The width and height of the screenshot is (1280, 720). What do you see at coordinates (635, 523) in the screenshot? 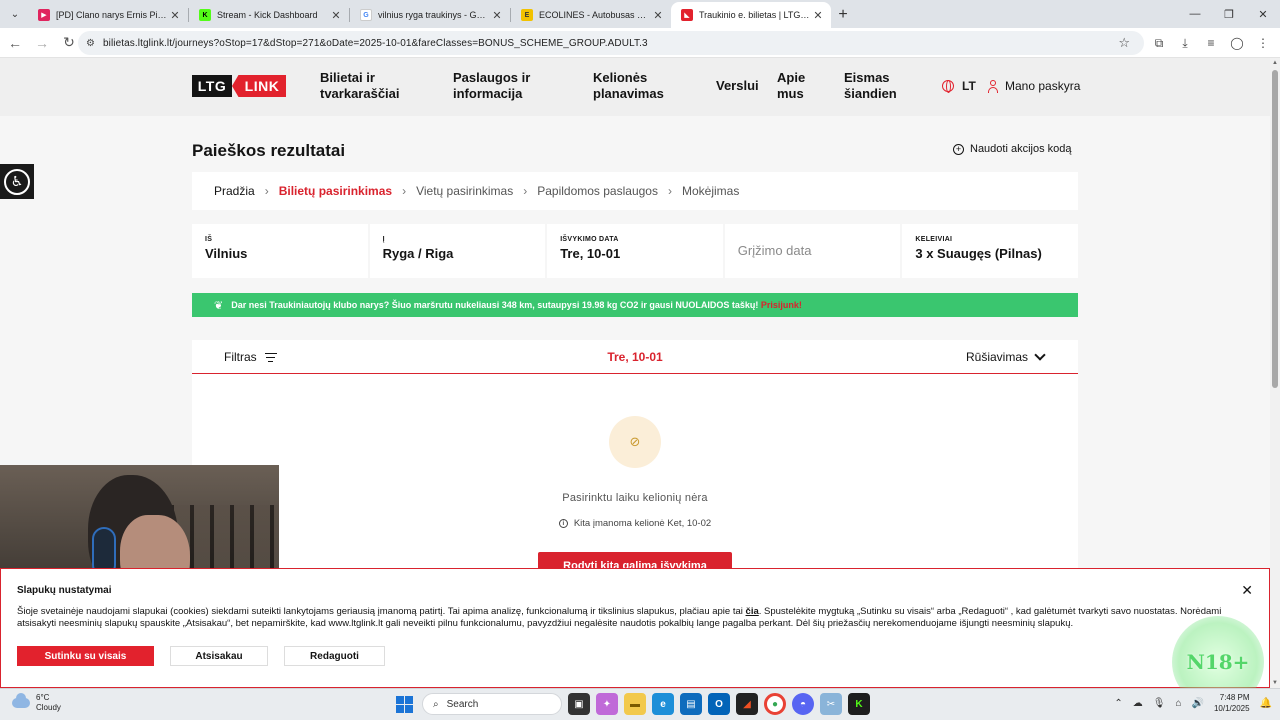
I see `other-trip-hint: i Kita įmanoma kelionė Ket, 10-02` at bounding box center [635, 523].